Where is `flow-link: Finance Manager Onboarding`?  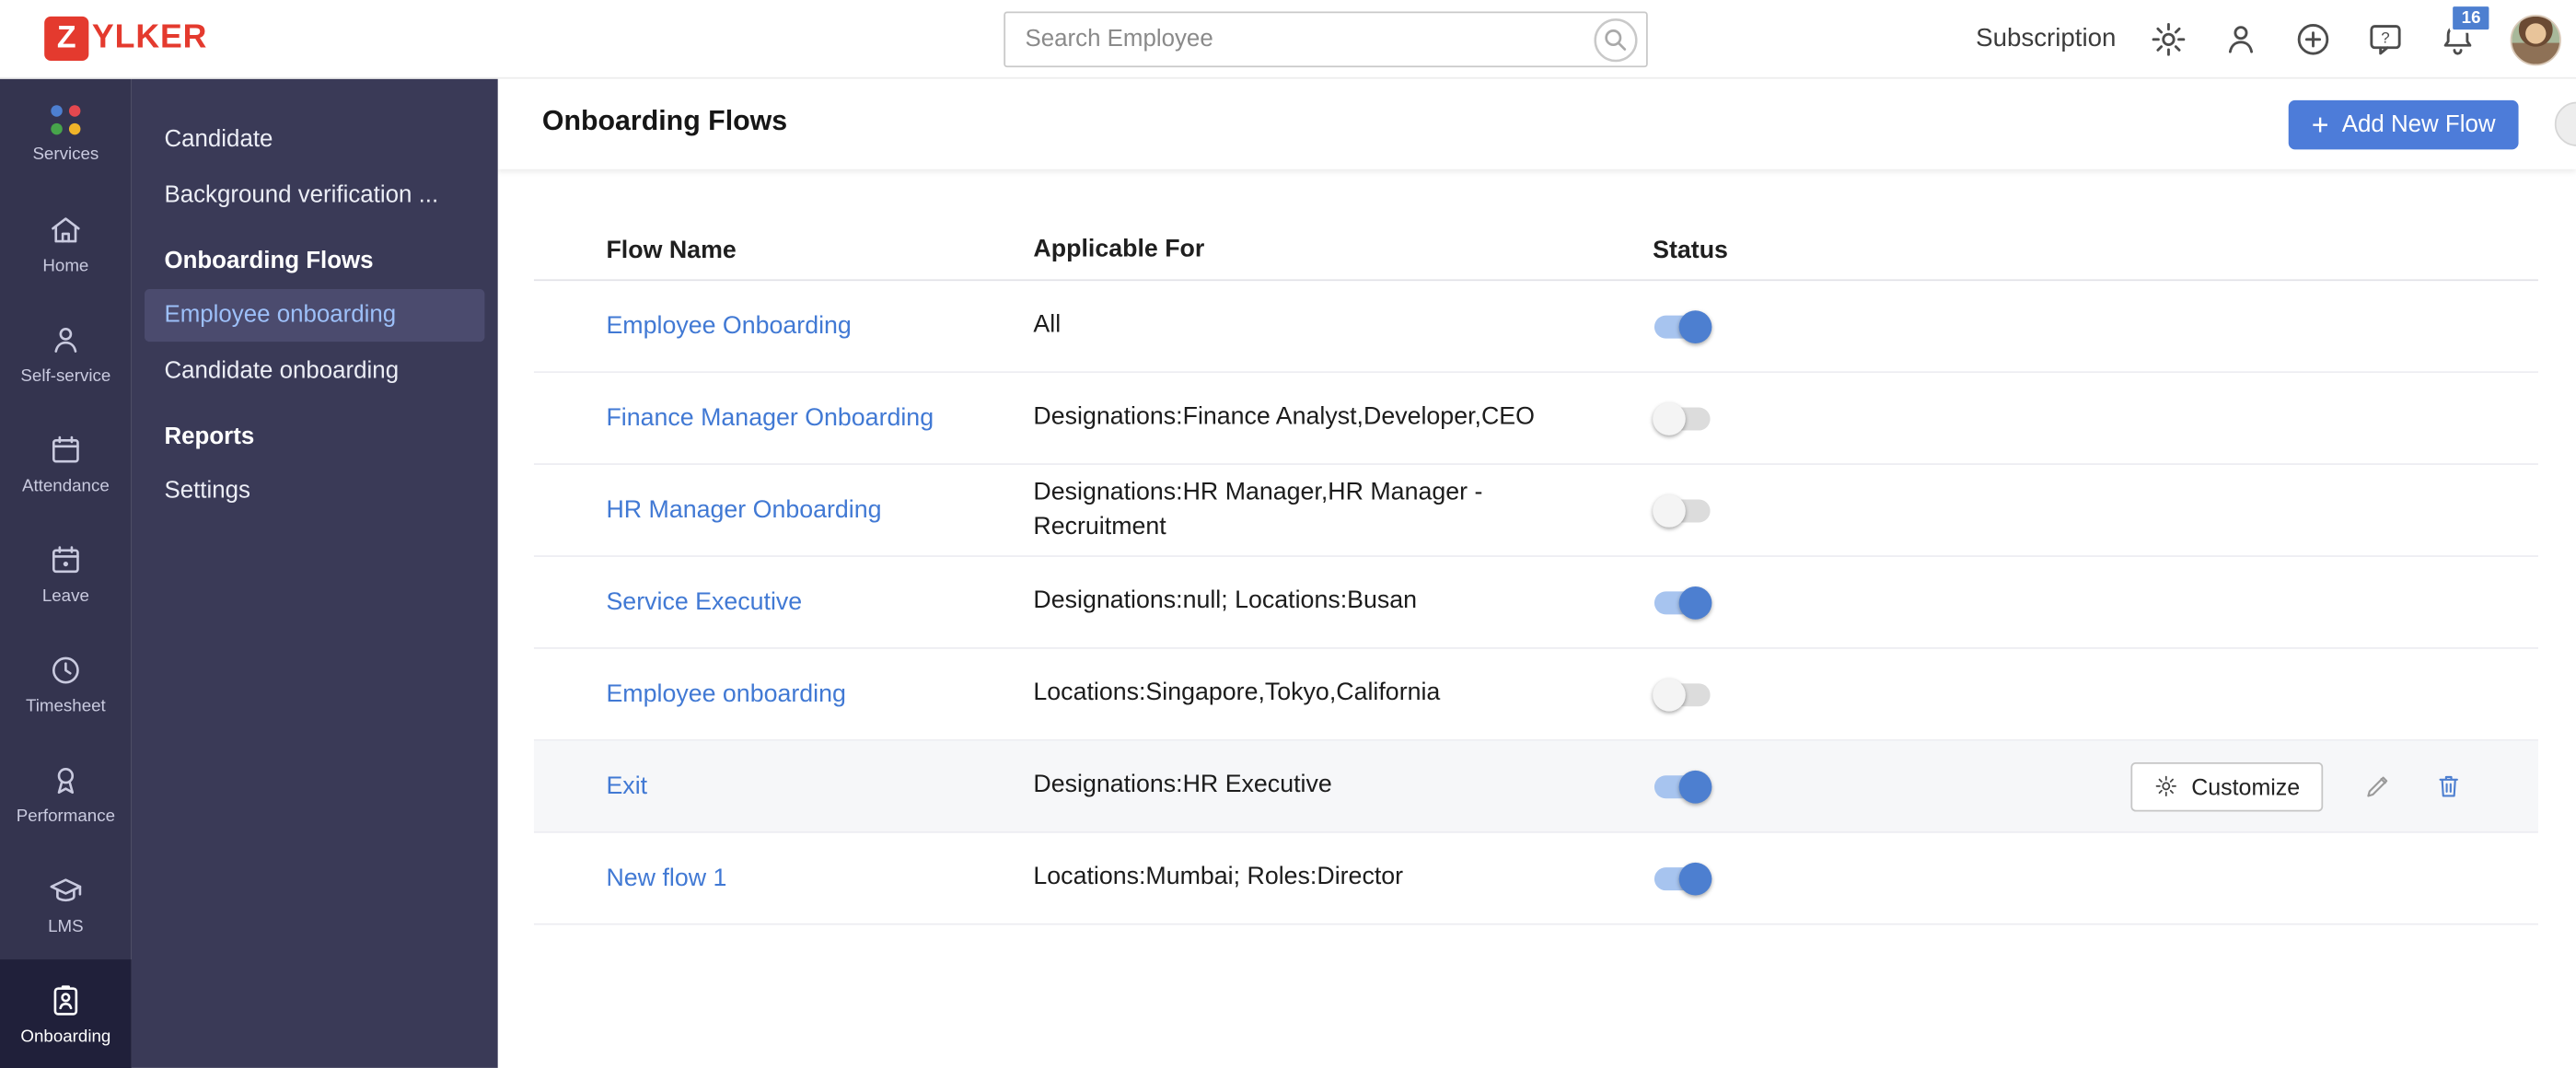
flow-link: Finance Manager Onboarding is located at coordinates (770, 418).